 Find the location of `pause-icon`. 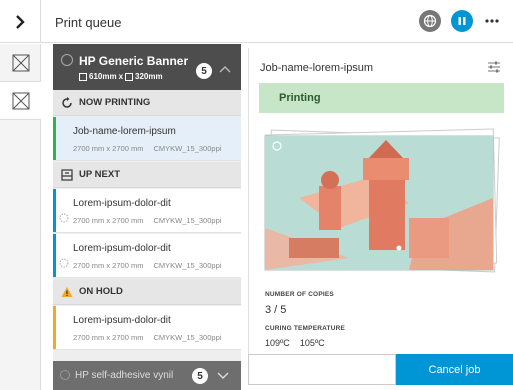

pause-icon is located at coordinates (462, 21).